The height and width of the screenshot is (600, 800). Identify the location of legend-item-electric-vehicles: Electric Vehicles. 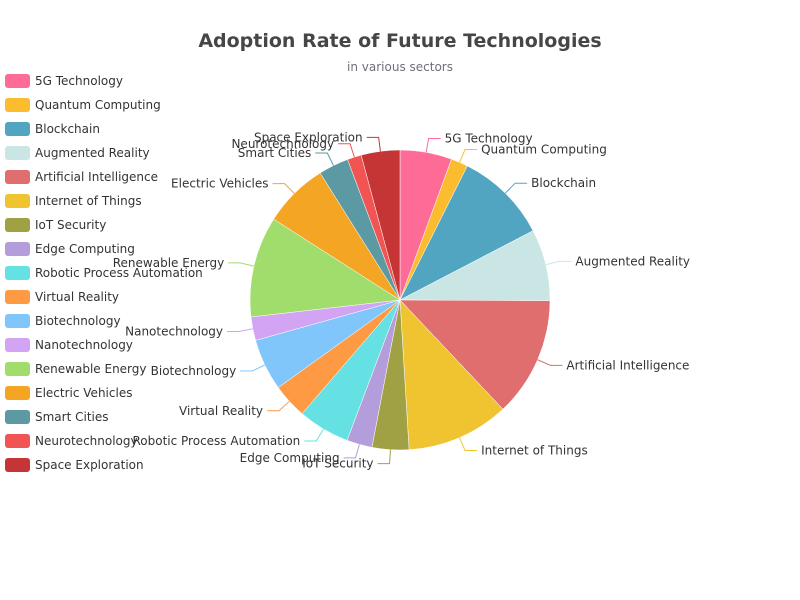
(68, 393).